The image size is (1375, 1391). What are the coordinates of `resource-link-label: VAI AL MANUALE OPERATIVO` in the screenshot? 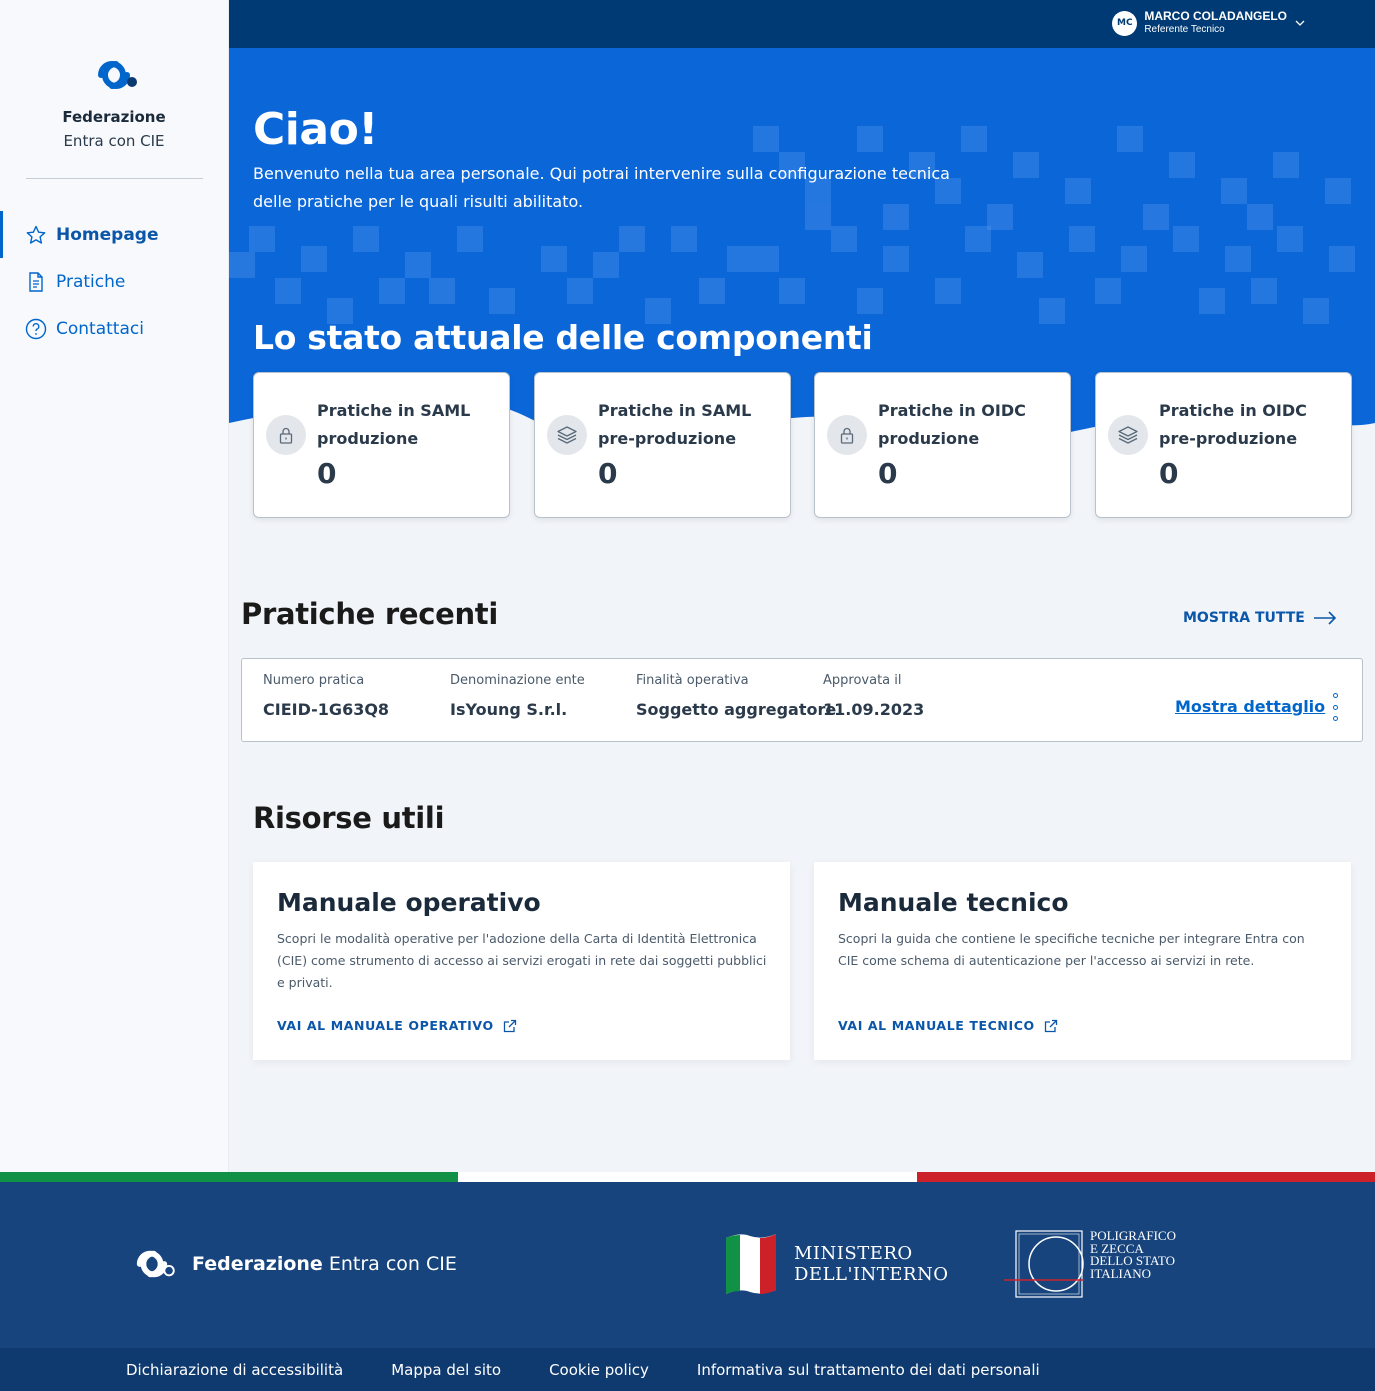 It's located at (385, 1025).